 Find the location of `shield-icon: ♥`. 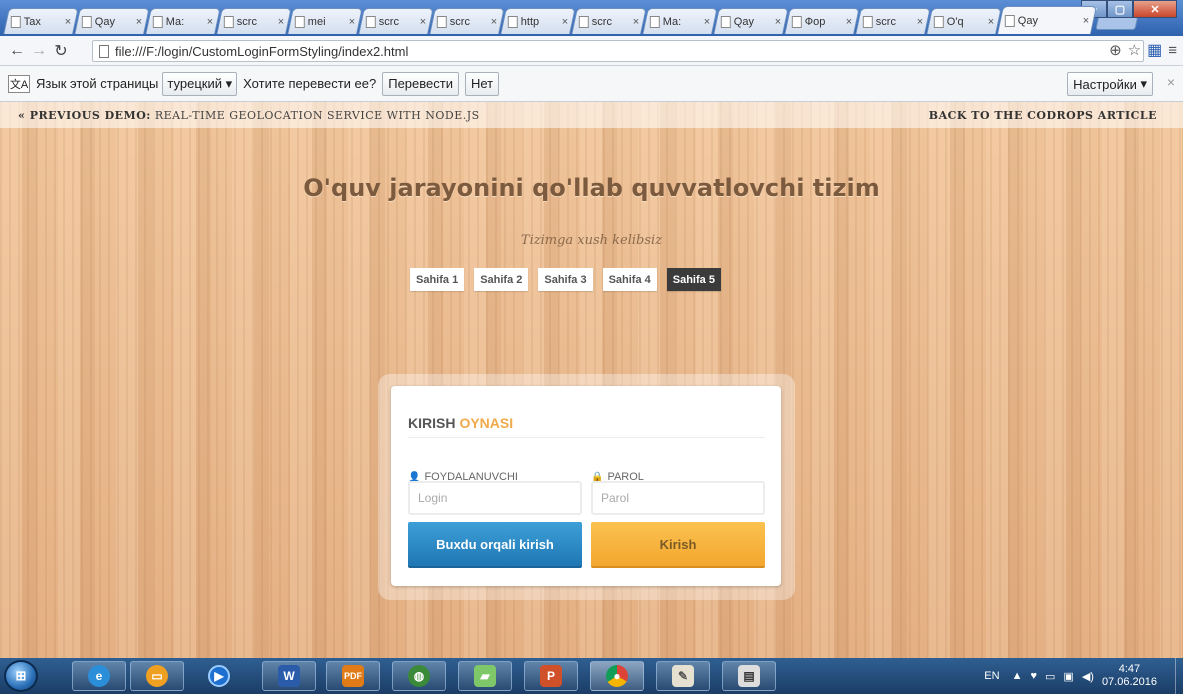

shield-icon: ♥ is located at coordinates (1033, 676).